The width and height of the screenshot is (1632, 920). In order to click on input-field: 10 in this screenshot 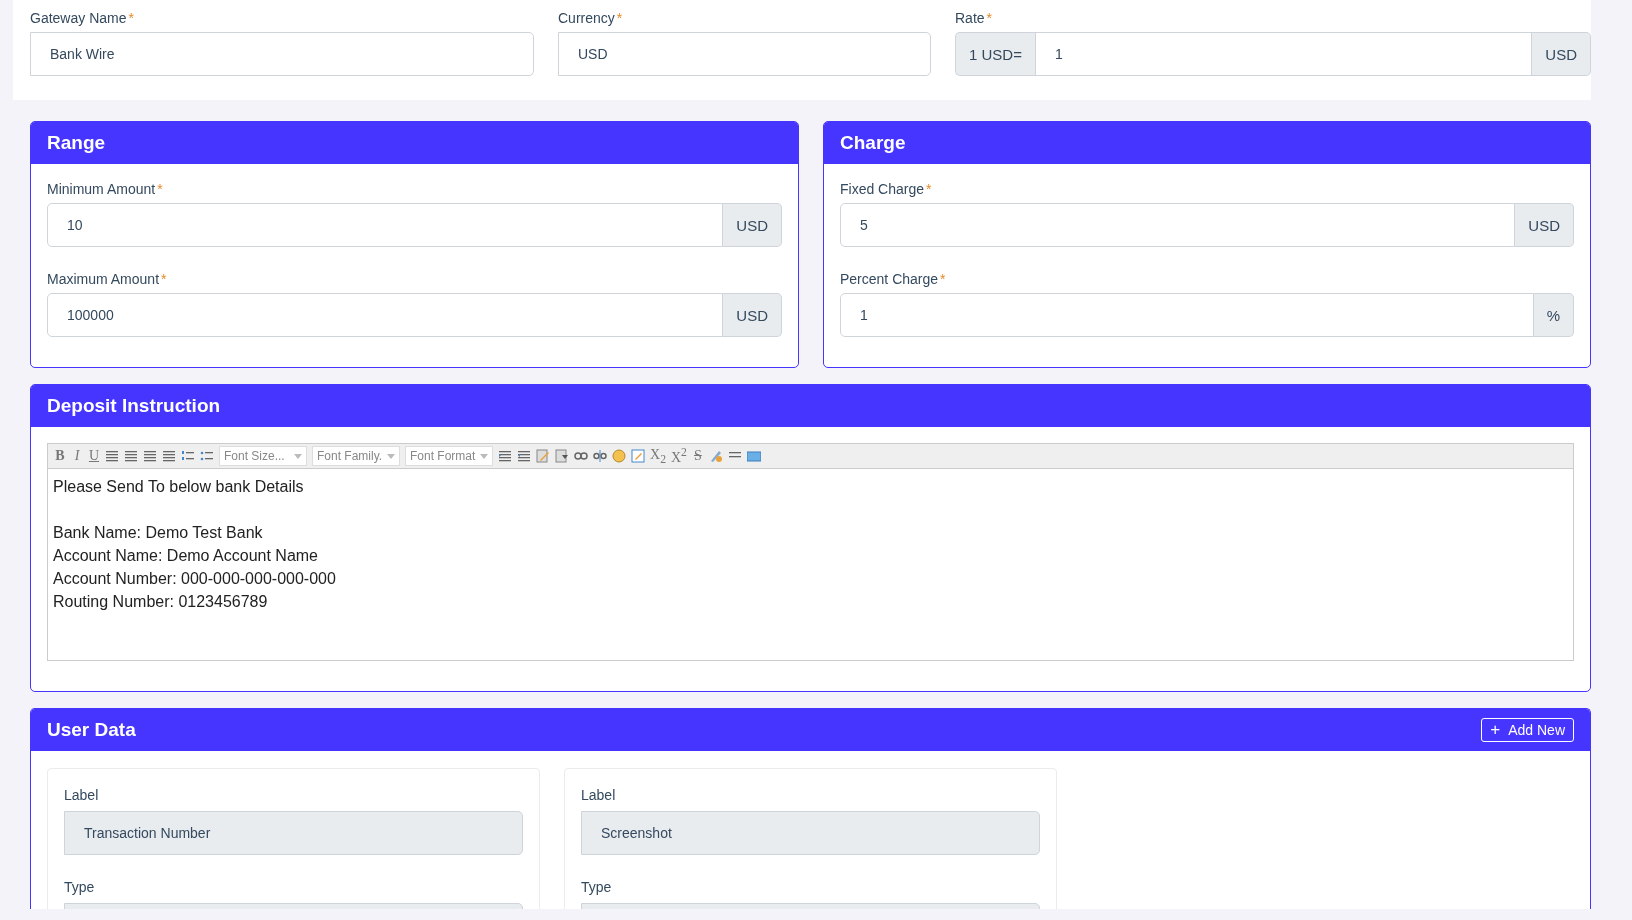, I will do `click(385, 225)`.